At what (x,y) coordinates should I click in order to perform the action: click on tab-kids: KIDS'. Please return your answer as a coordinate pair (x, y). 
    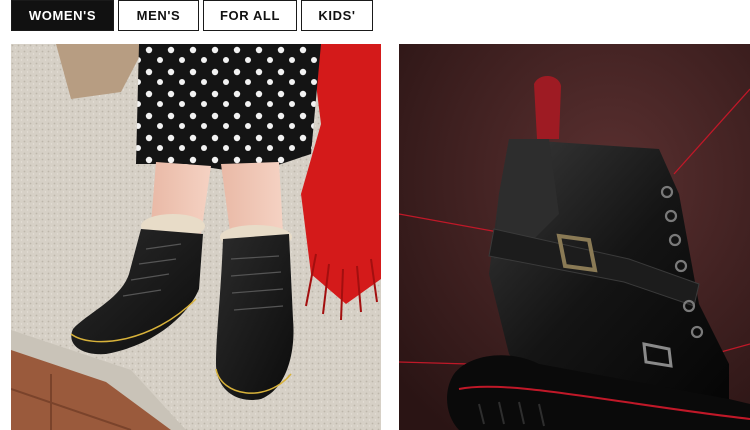
    Looking at the image, I should click on (337, 15).